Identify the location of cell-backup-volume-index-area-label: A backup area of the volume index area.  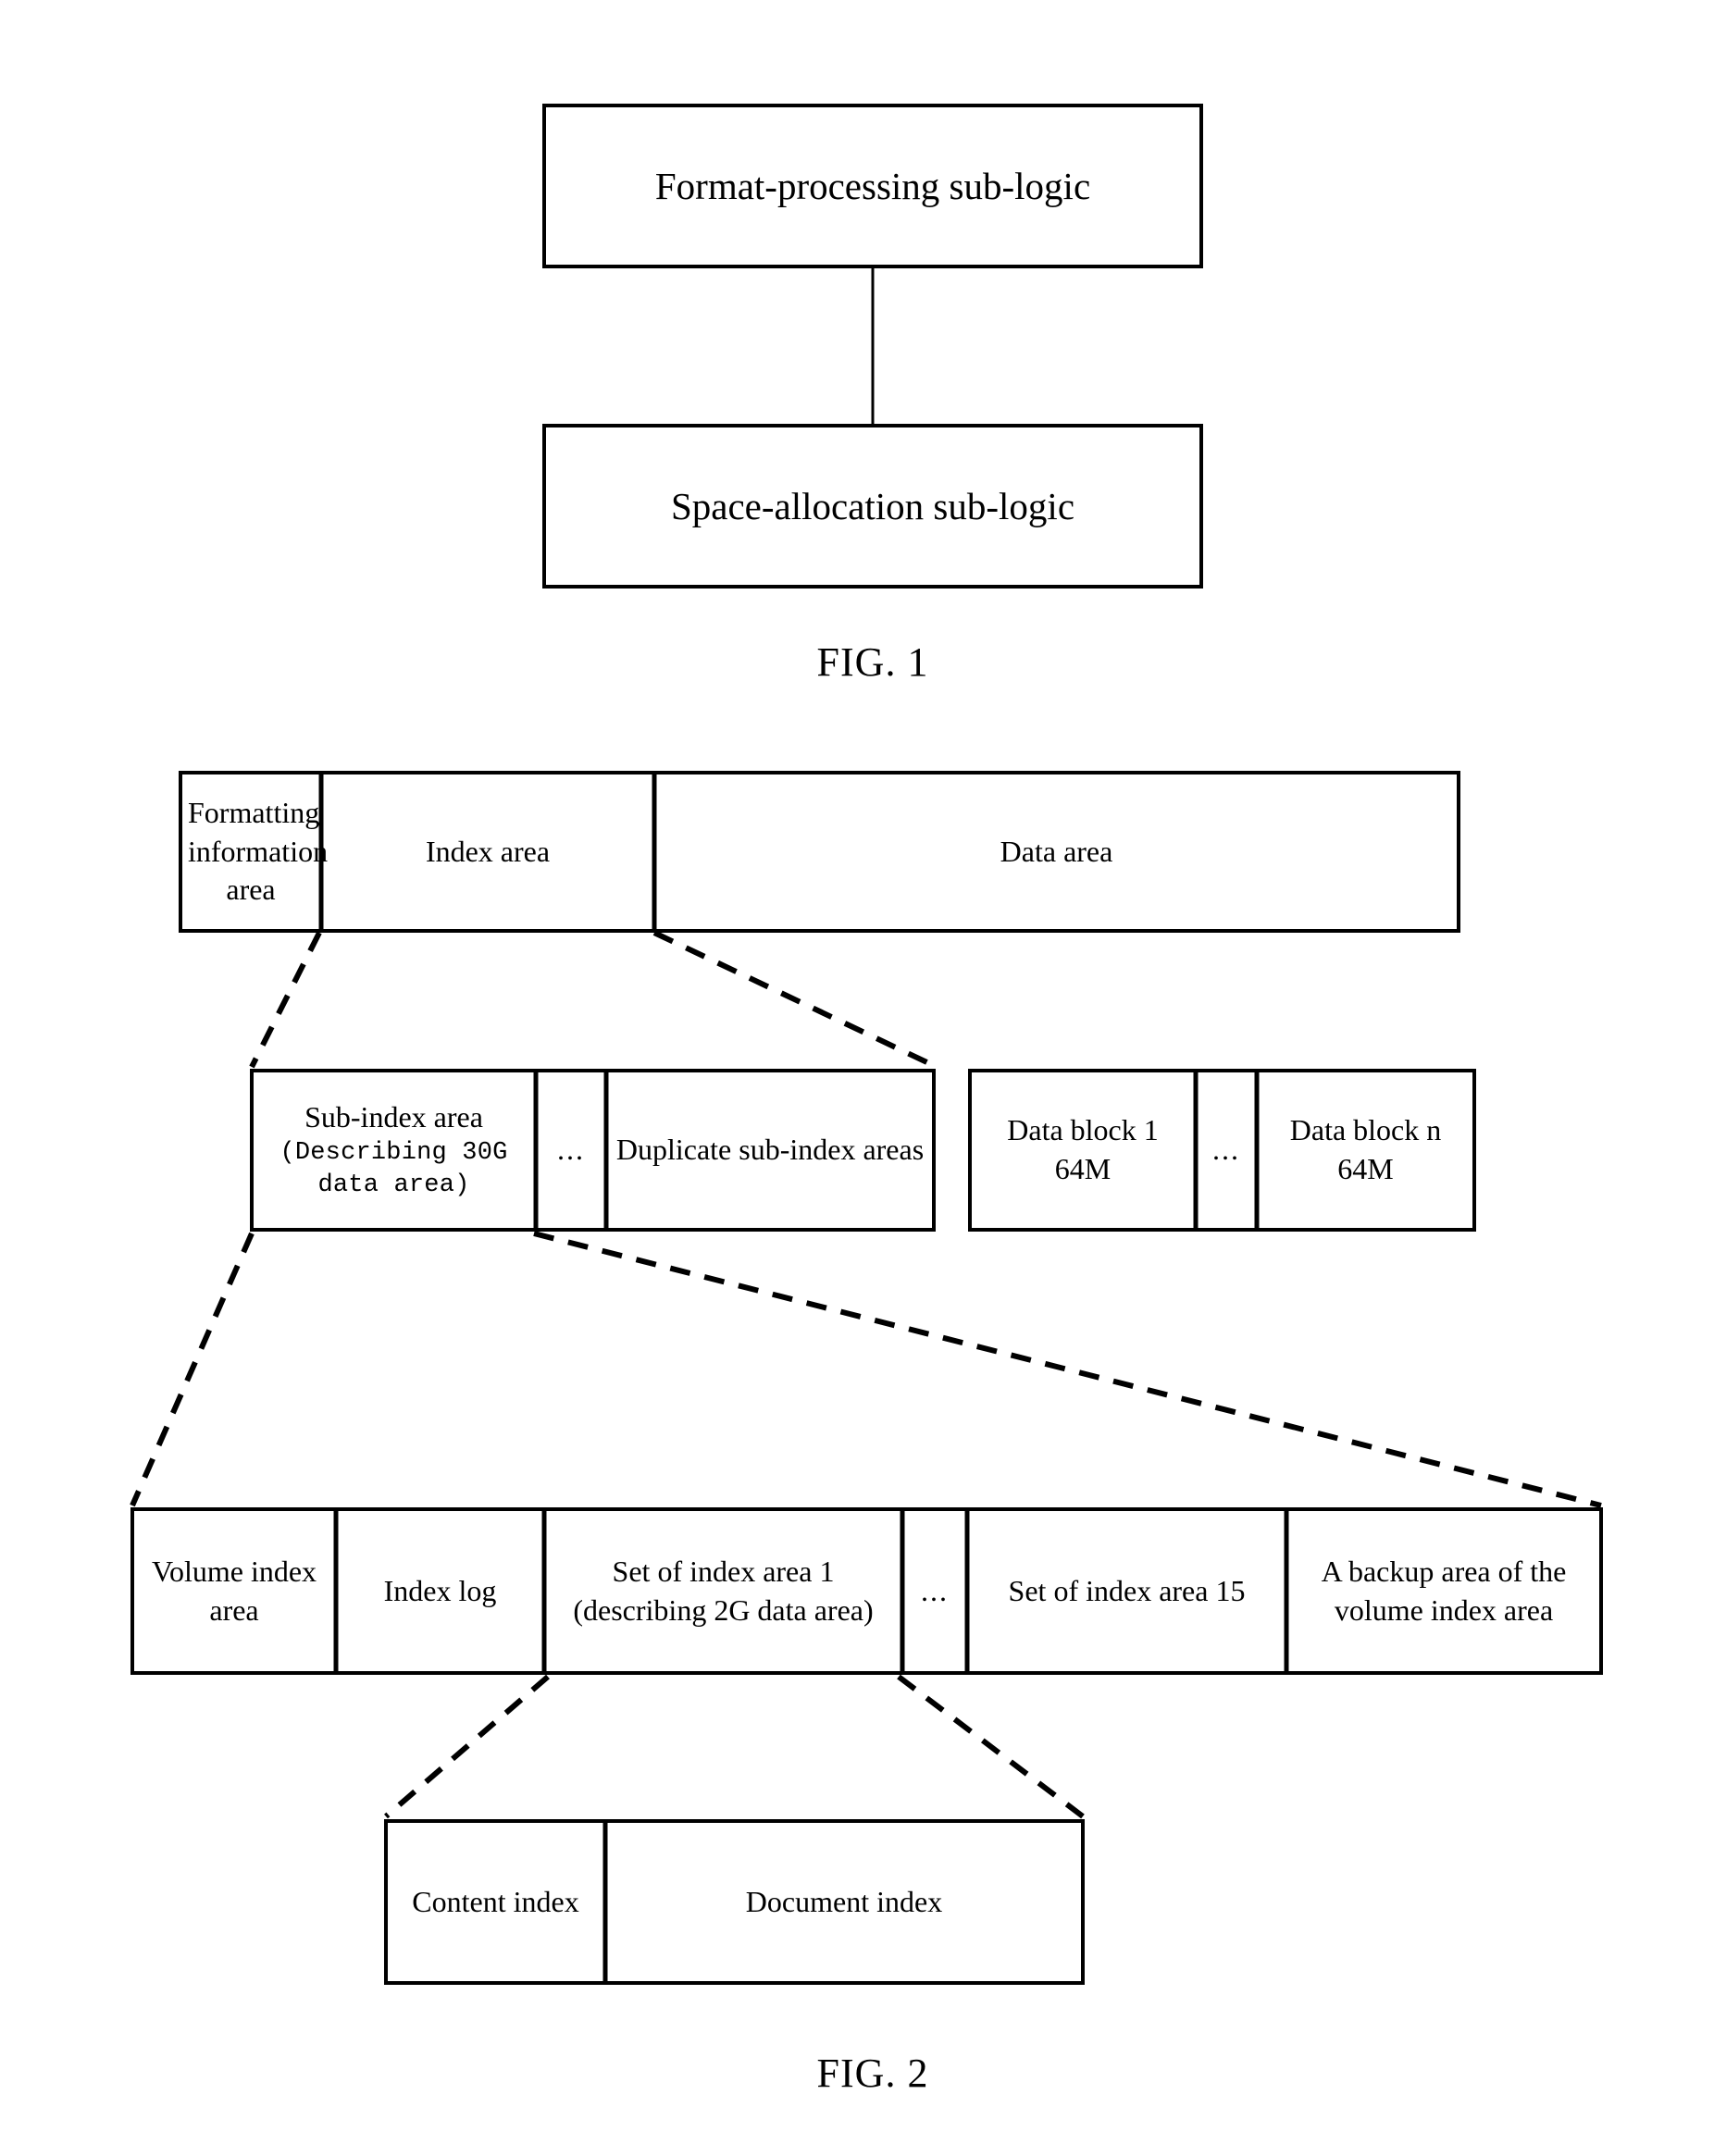
(1444, 1590).